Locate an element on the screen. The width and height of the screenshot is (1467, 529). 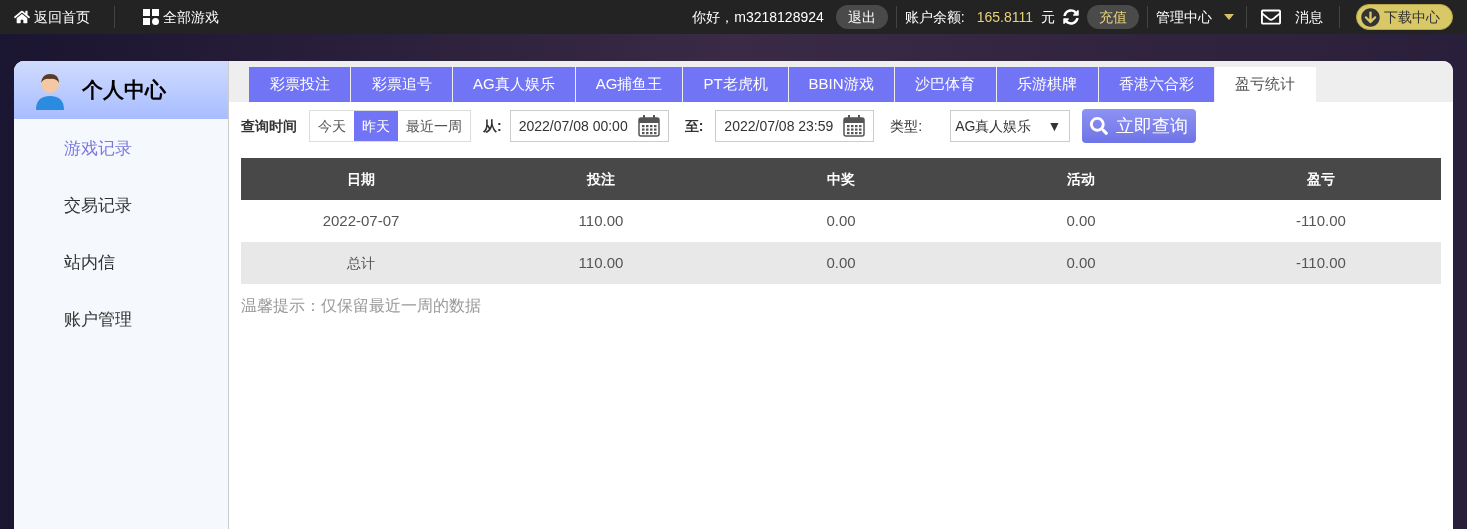
balance-amount: 165.8111 is located at coordinates (1004, 17).